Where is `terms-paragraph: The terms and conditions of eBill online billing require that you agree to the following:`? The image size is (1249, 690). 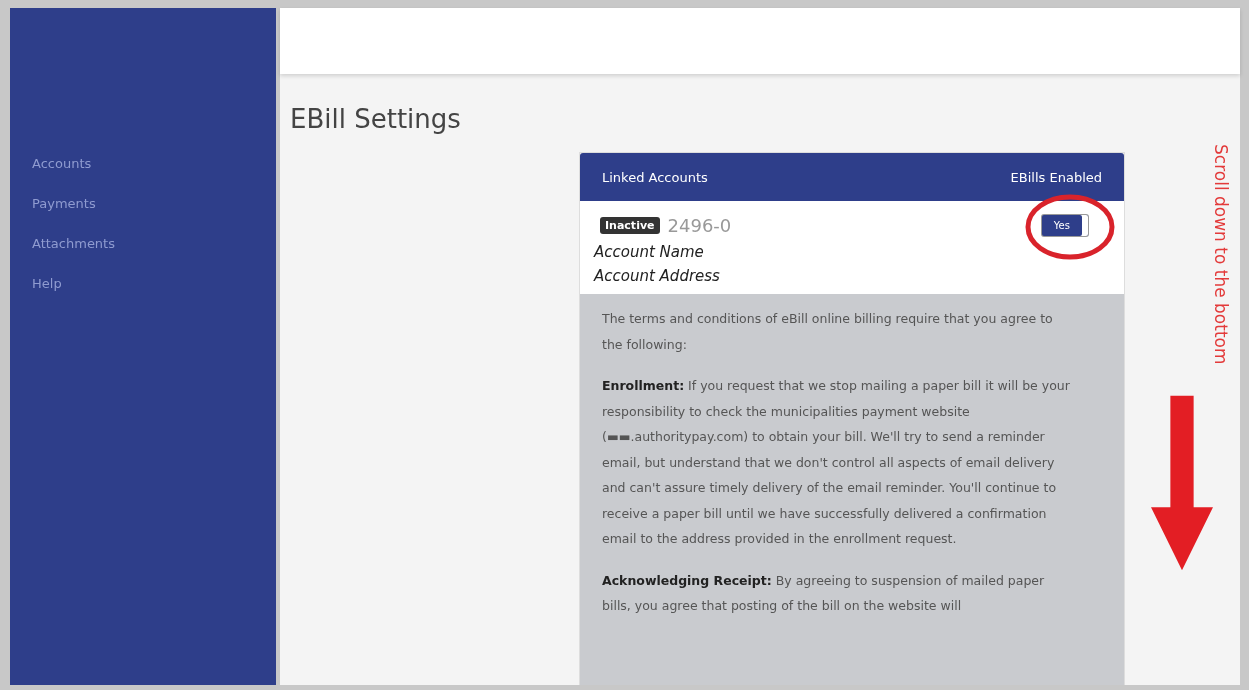
terms-paragraph: The terms and conditions of eBill online billing require that you agree to the following: is located at coordinates (828, 332).